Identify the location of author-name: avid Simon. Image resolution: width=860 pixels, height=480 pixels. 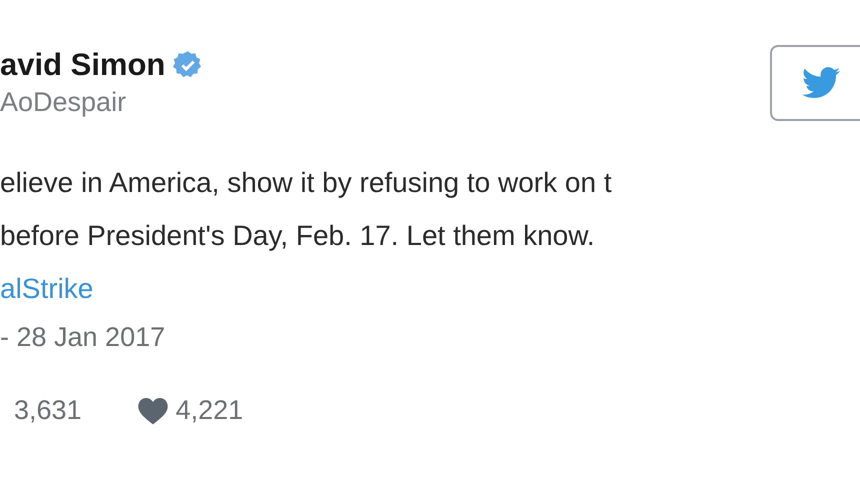
(83, 65).